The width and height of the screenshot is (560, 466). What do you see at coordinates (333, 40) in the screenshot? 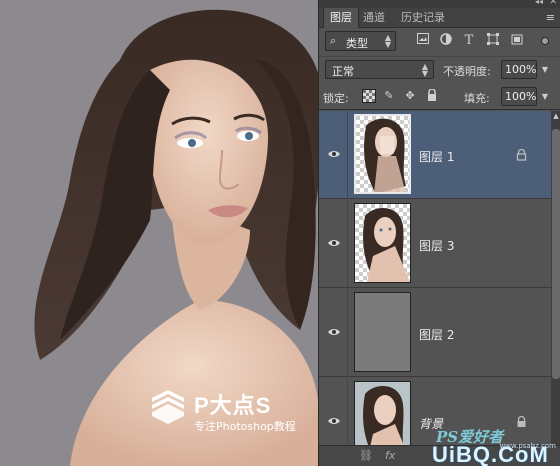
I see `search-icon: ⌕` at bounding box center [333, 40].